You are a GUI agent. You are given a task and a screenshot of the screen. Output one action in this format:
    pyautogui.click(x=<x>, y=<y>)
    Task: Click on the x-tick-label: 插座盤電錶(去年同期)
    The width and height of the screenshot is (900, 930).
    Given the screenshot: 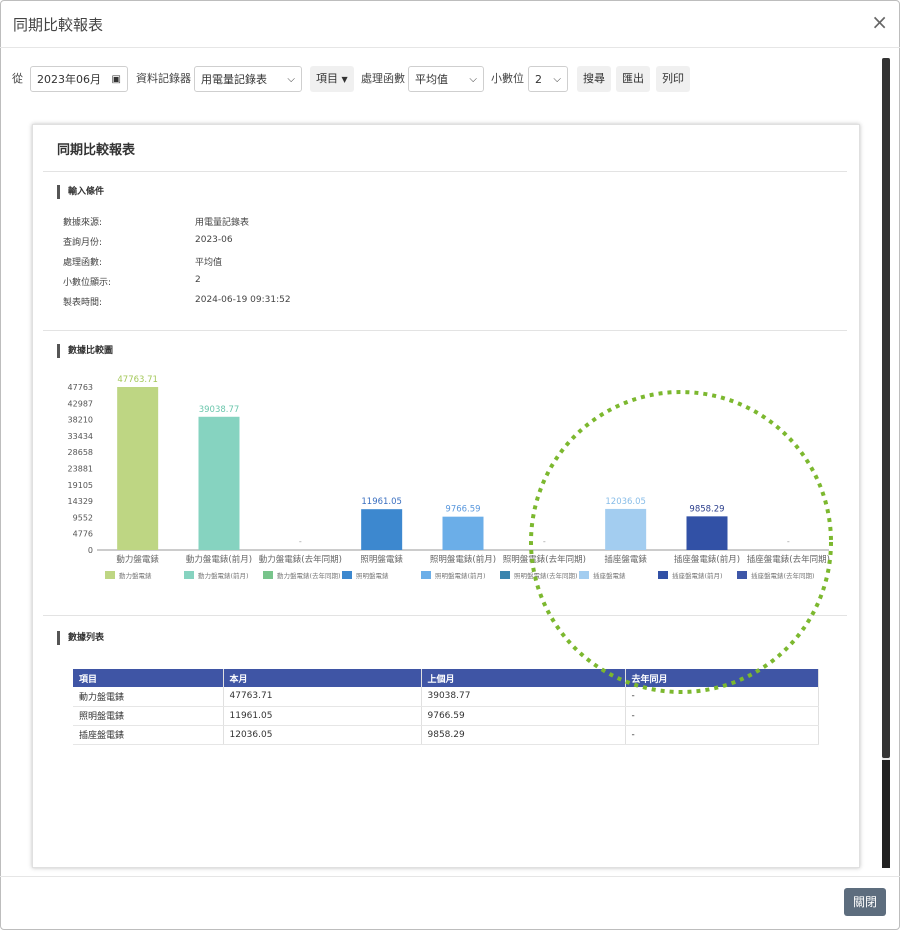 What is the action you would take?
    pyautogui.click(x=788, y=559)
    